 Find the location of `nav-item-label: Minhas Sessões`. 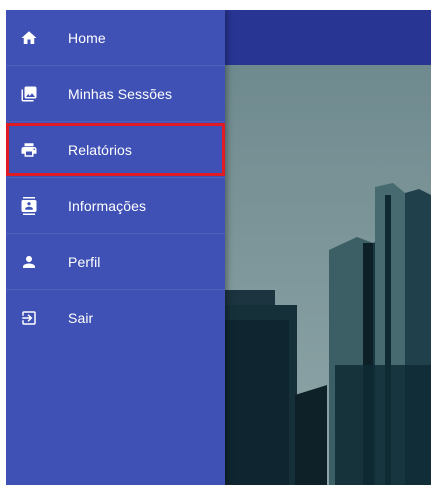

nav-item-label: Minhas Sessões is located at coordinates (120, 93).